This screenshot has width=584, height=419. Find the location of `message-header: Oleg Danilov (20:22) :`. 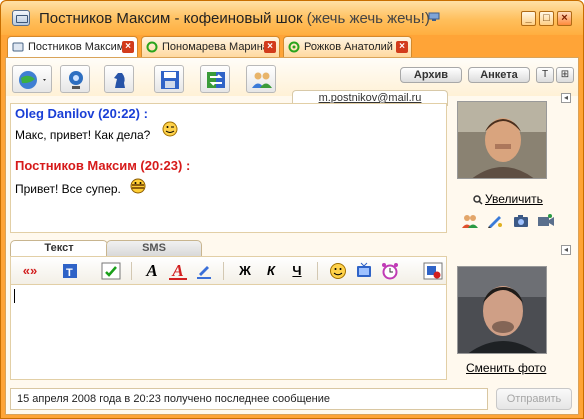

message-header: Oleg Danilov (20:22) : is located at coordinates (81, 113).